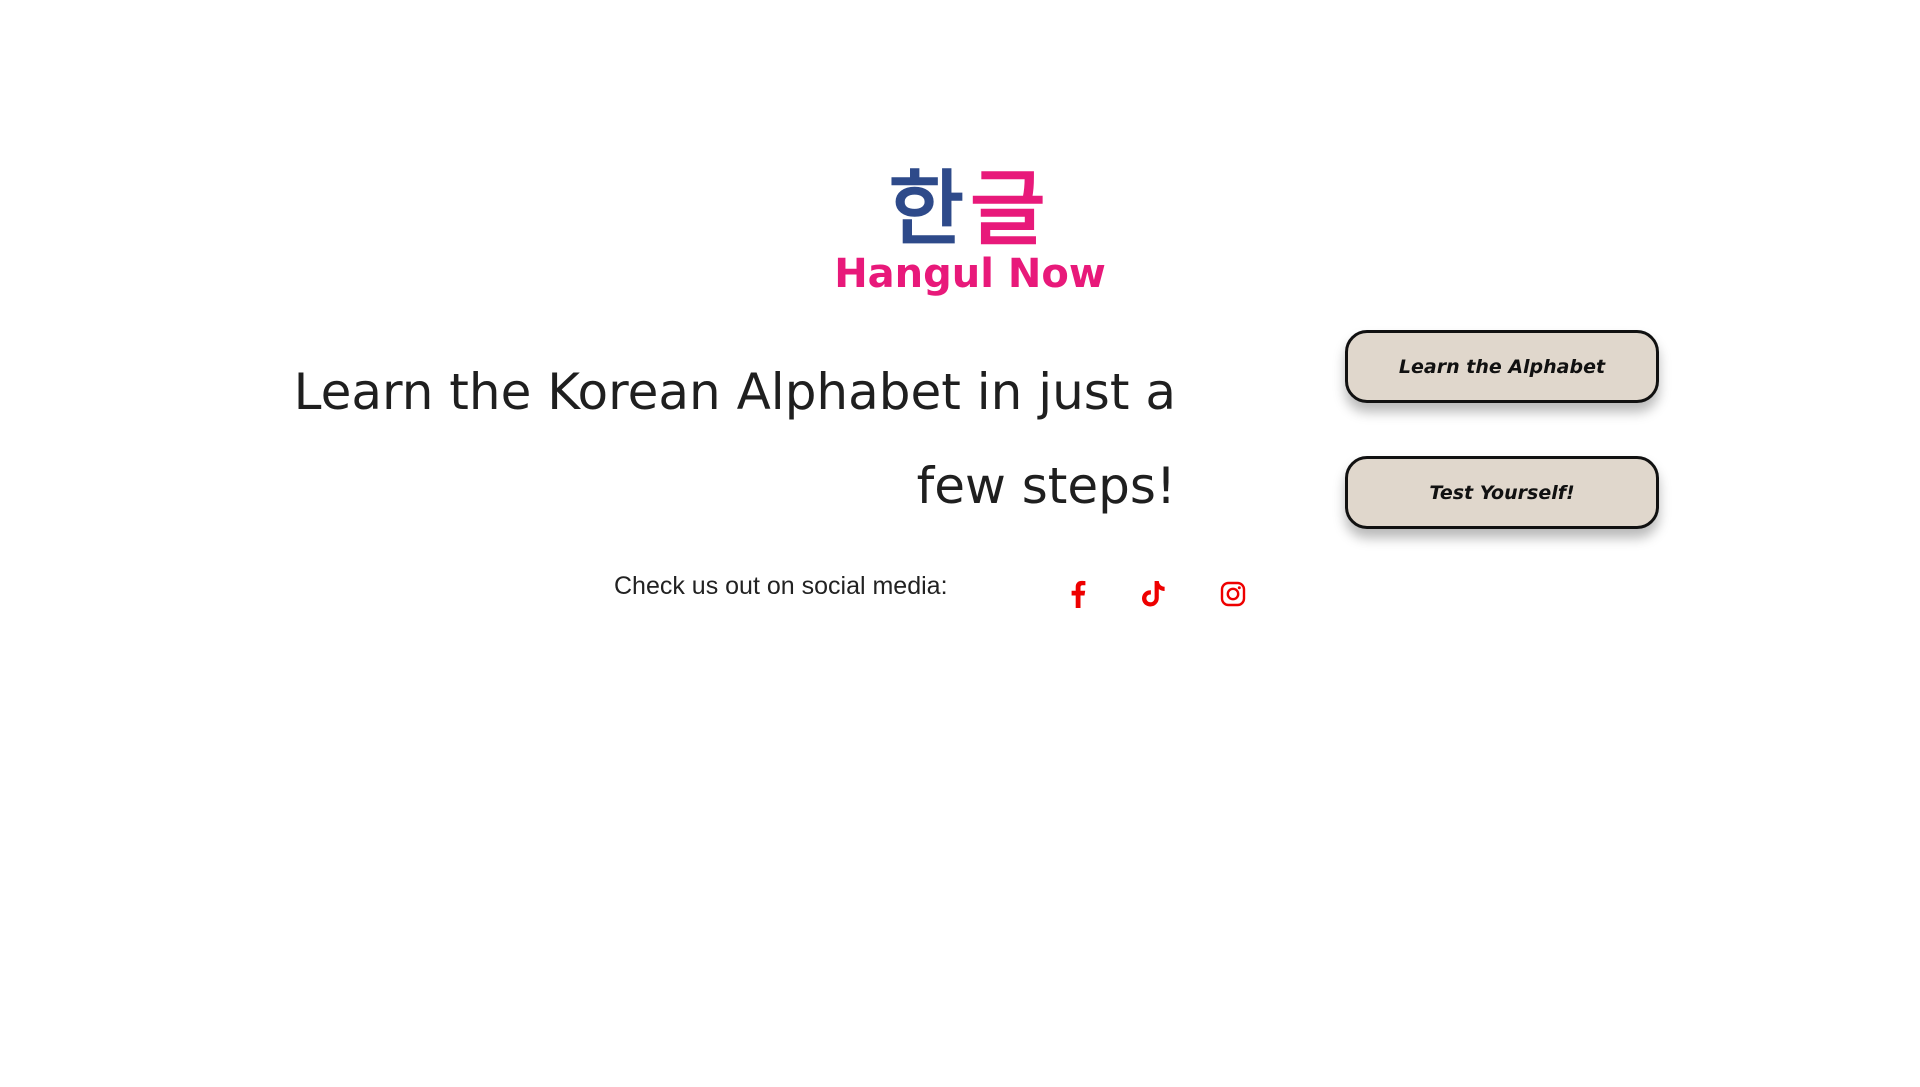 Image resolution: width=1920 pixels, height=1087 pixels. I want to click on site-logo: 한글 Hangul Now, so click(970, 232).